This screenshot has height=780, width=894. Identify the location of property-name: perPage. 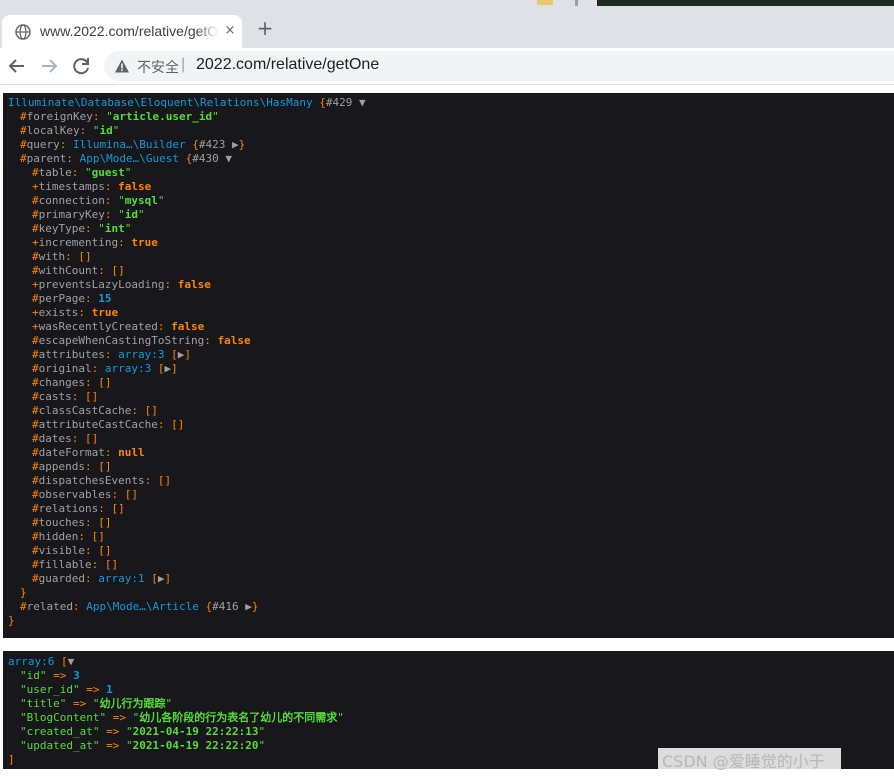
(61, 298).